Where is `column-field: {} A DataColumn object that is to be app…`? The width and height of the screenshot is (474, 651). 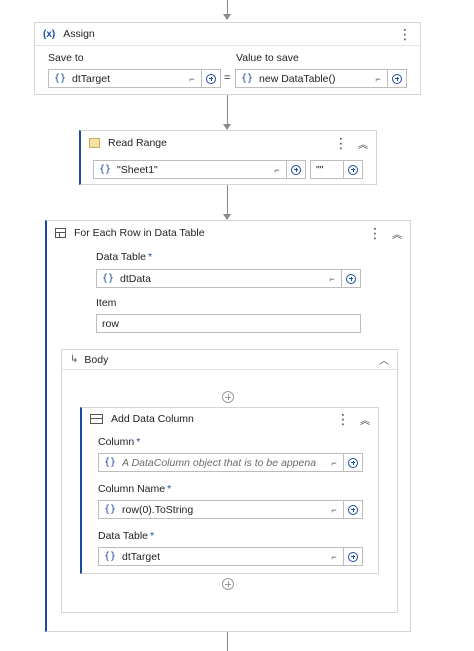 column-field: {} A DataColumn object that is to be app… is located at coordinates (230, 462).